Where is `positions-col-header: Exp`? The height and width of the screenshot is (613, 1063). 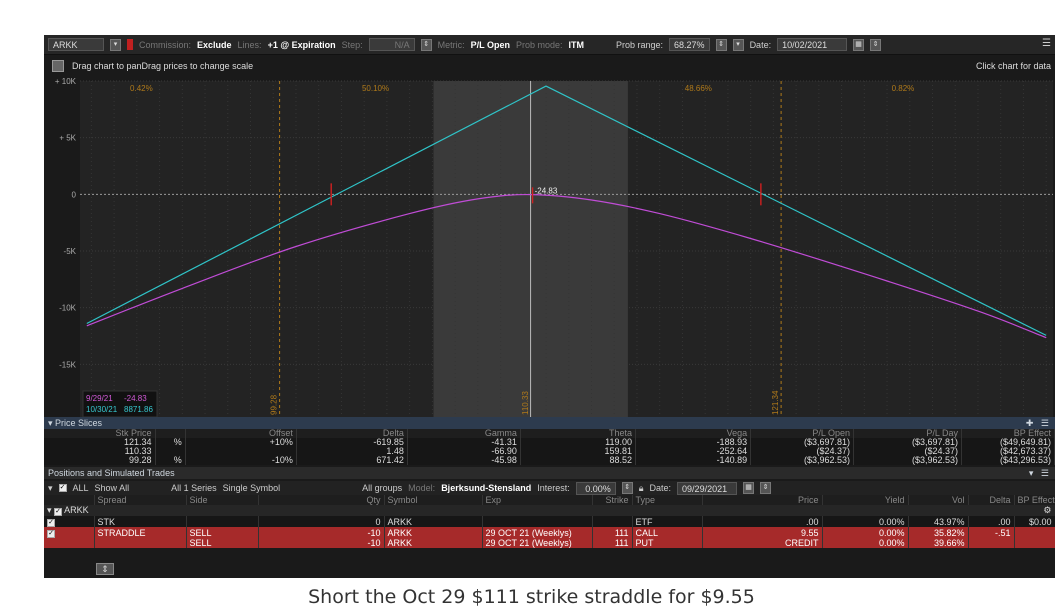
positions-col-header: Exp is located at coordinates (537, 500).